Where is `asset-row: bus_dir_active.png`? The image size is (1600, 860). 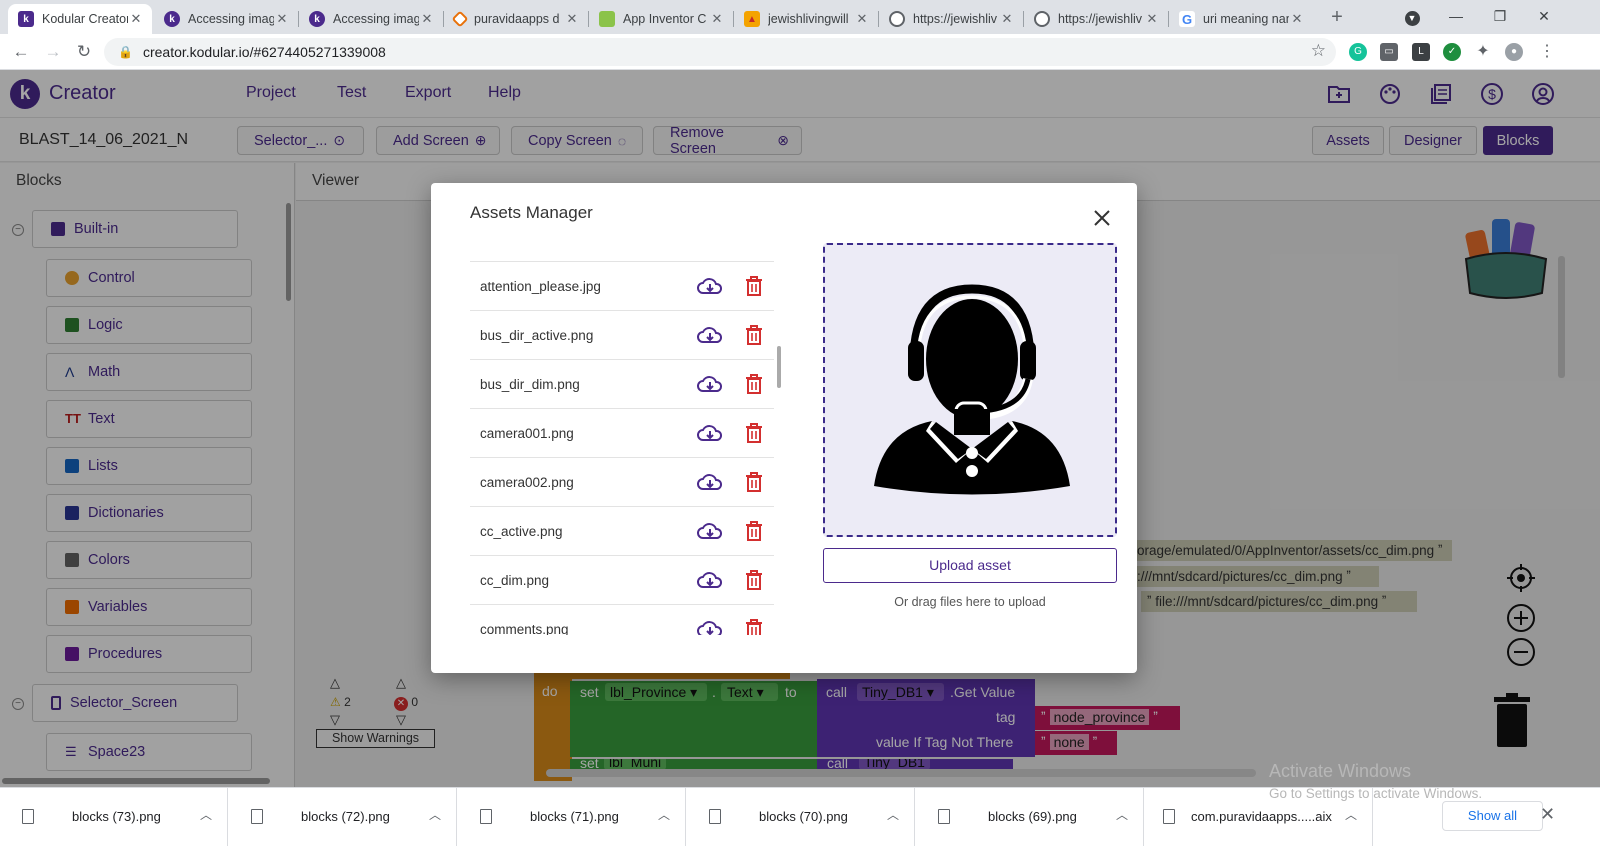
asset-row: bus_dir_active.png is located at coordinates (622, 334).